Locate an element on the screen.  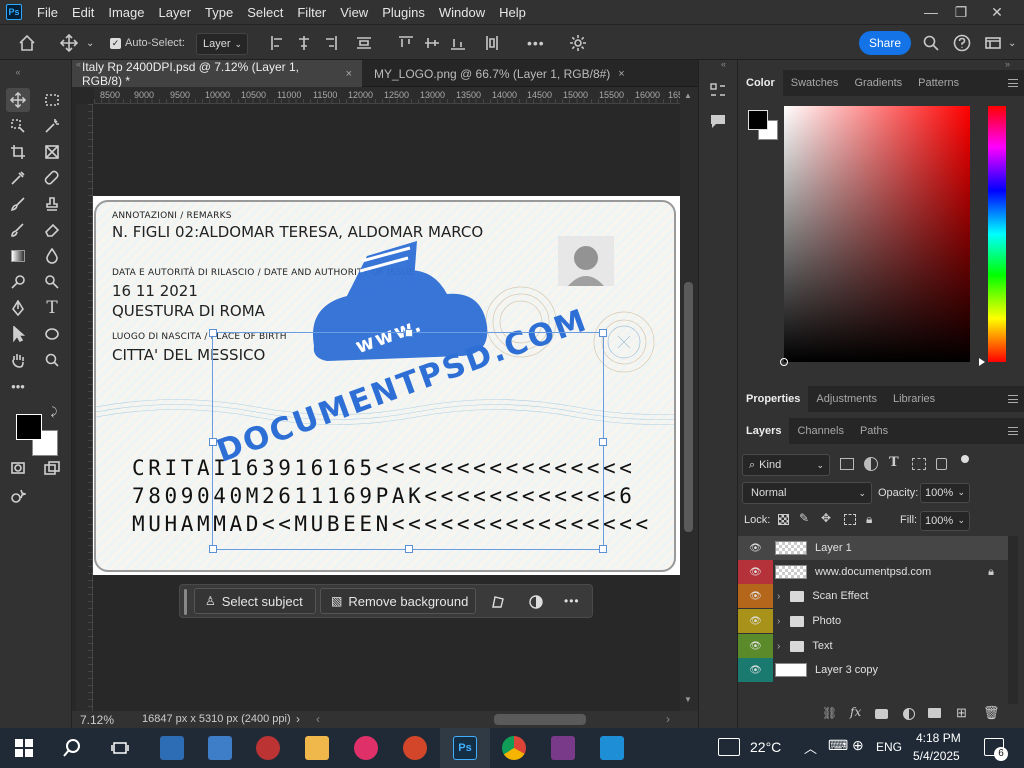
frame-tool-icon is located at coordinates (52, 152).